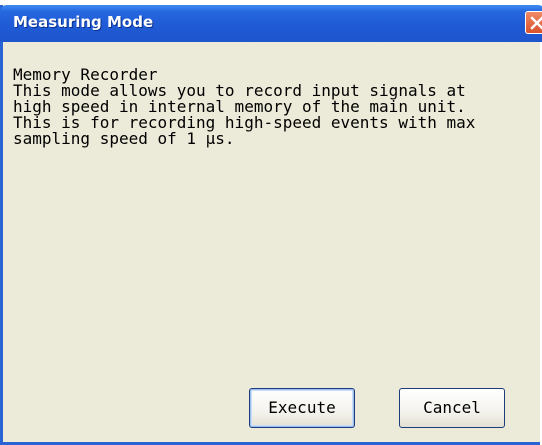  I want to click on window-title: Measuring Mode, so click(83, 22).